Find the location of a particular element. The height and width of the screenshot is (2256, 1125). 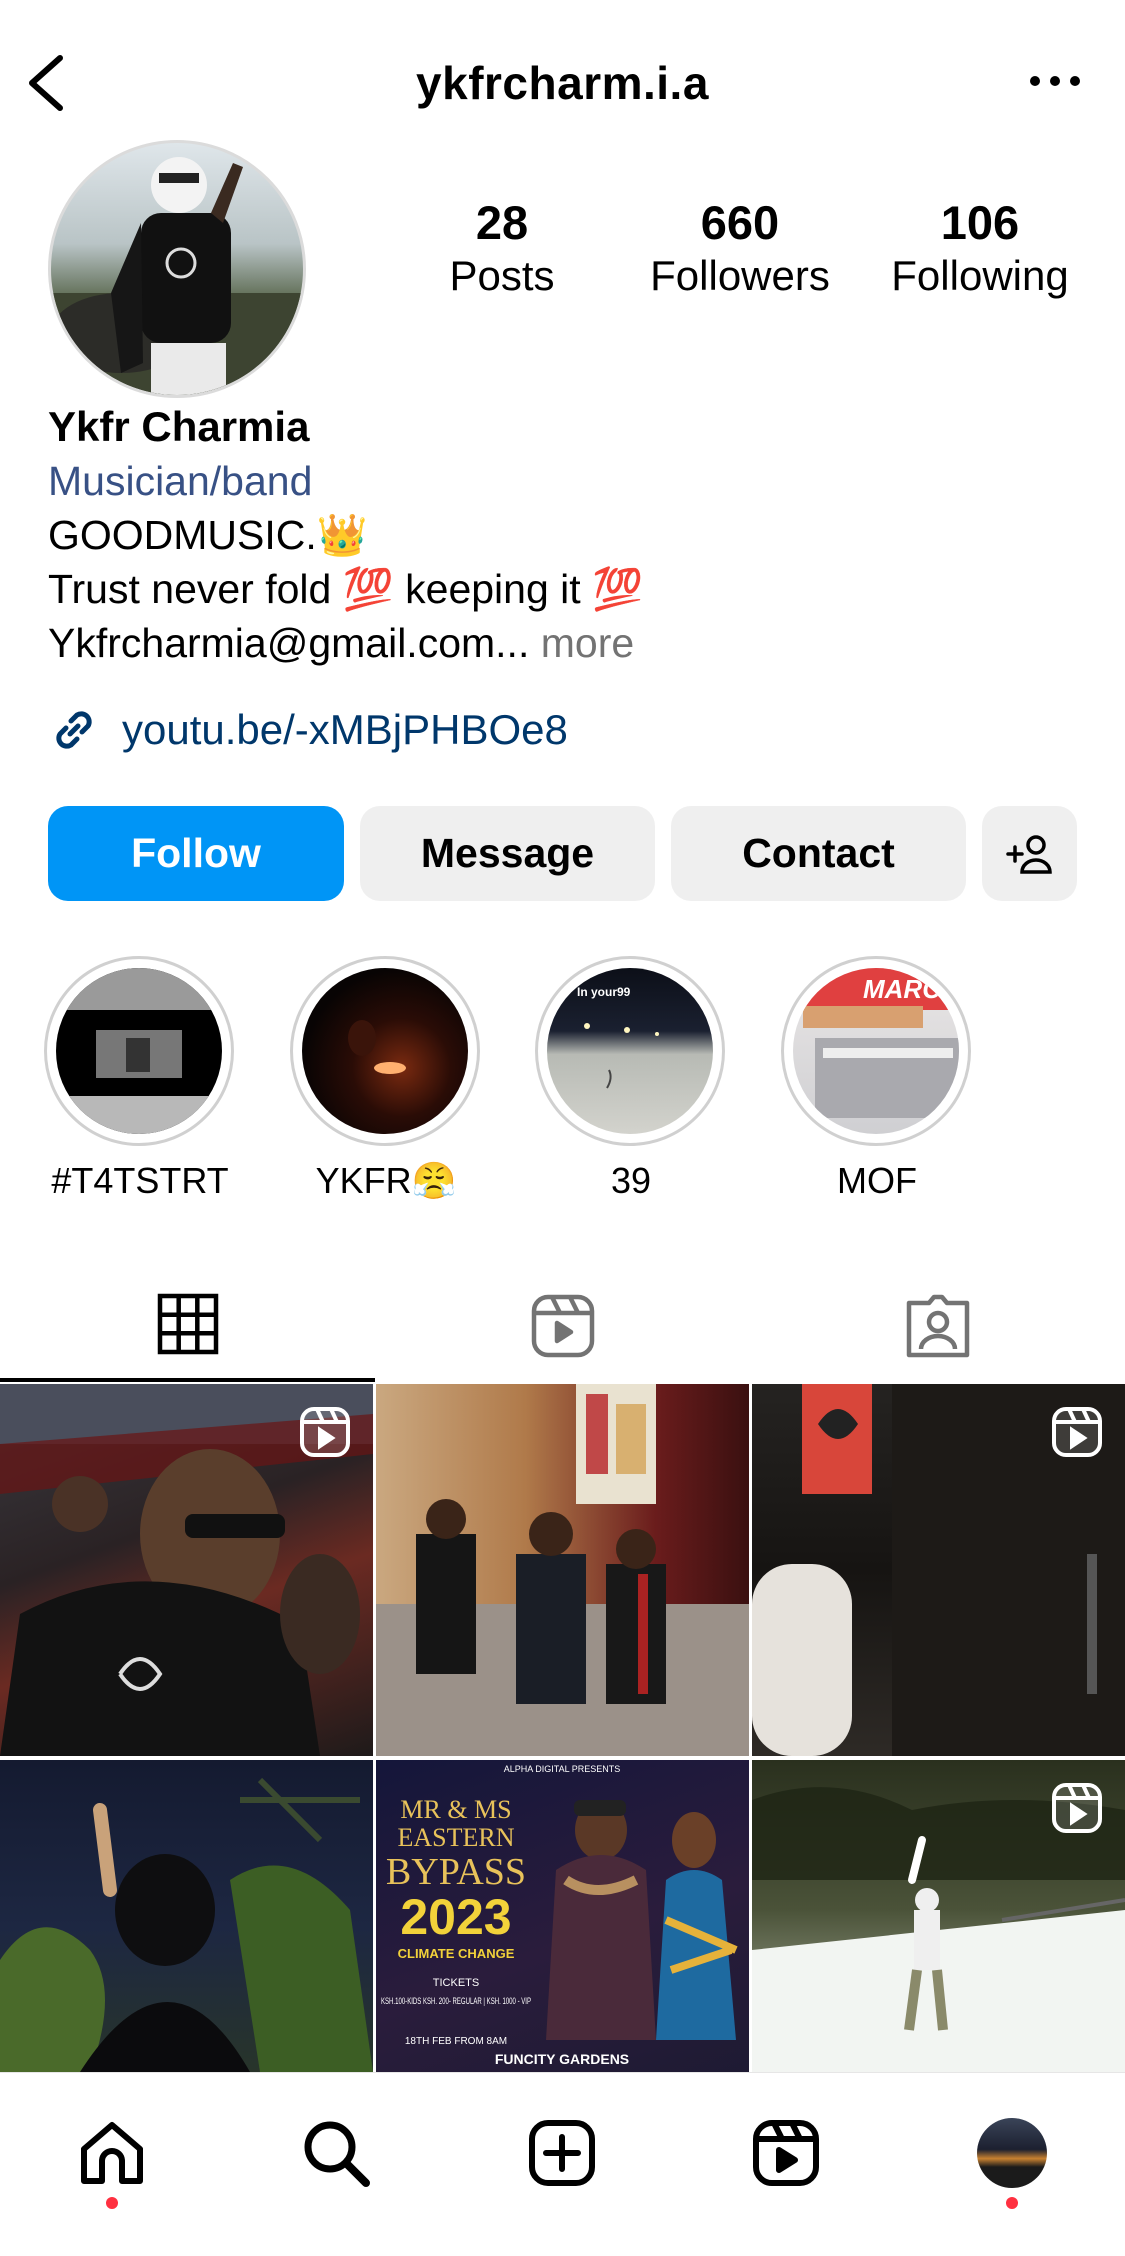

add-person-icon is located at coordinates (1028, 854).